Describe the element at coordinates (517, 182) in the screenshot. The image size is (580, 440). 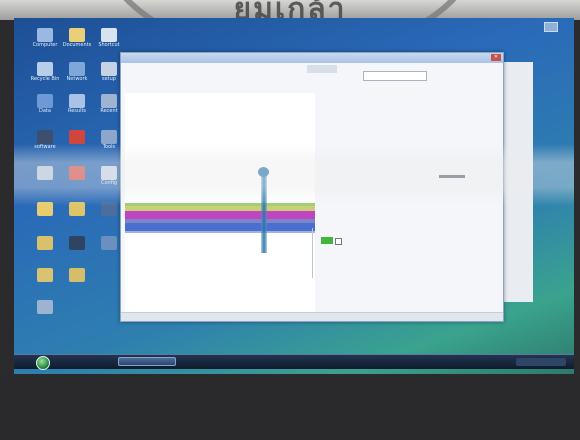
I see `background-window` at that location.